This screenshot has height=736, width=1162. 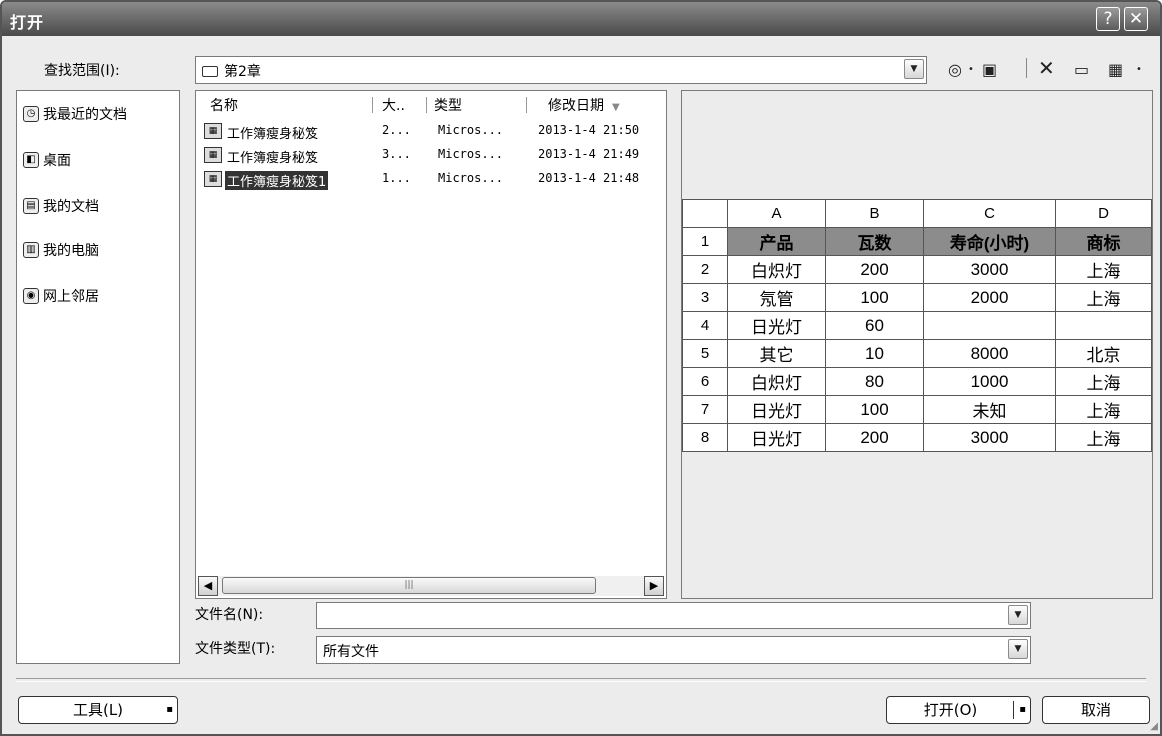 I want to click on cell: 8000, so click(x=989, y=353).